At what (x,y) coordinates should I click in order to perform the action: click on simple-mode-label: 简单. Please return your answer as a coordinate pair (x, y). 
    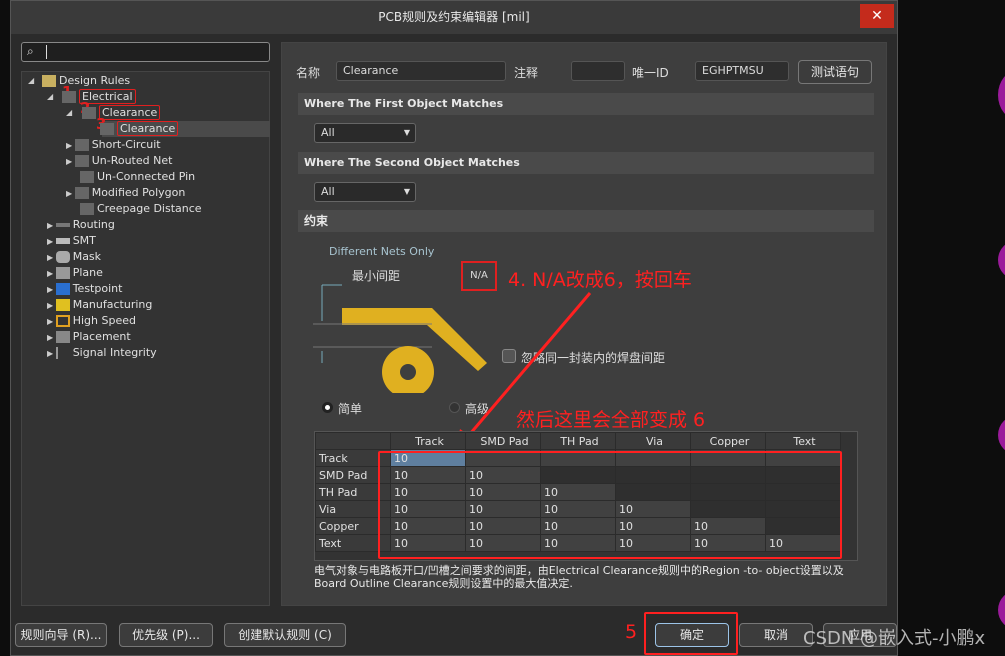
    Looking at the image, I should click on (350, 409).